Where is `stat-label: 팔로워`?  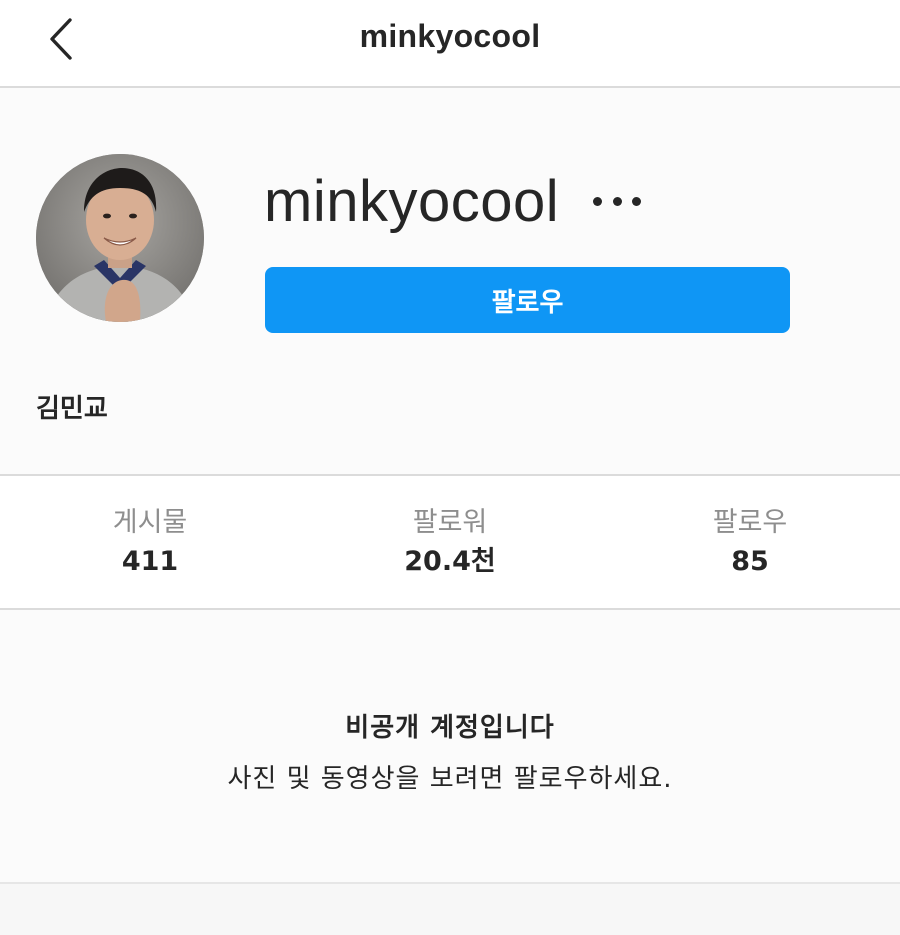
stat-label: 팔로워 is located at coordinates (450, 522).